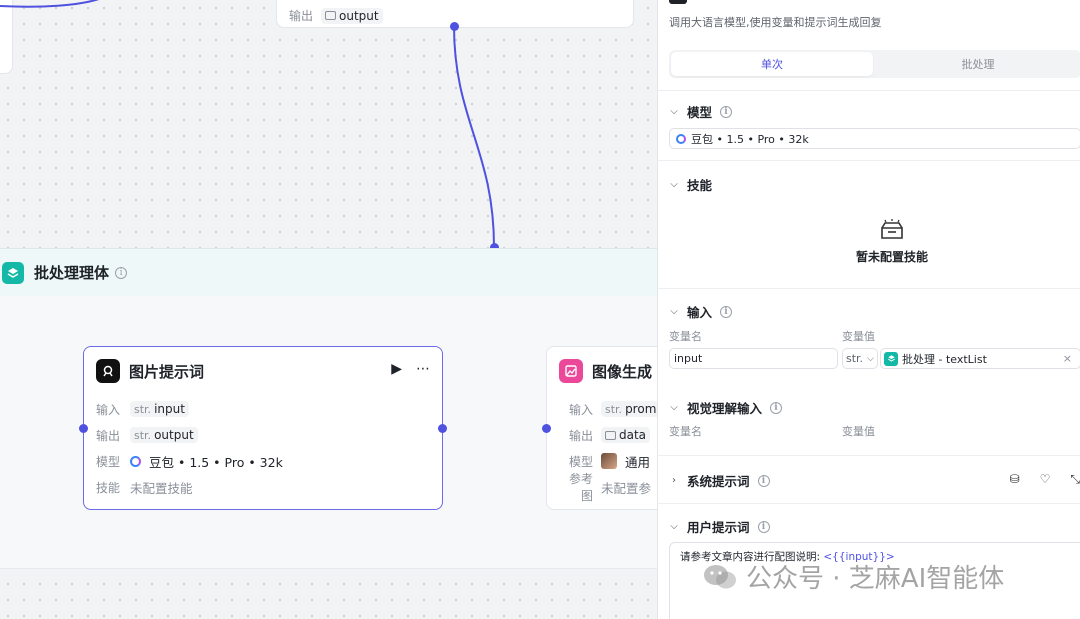 The width and height of the screenshot is (1080, 619). What do you see at coordinates (83, 428) in the screenshot?
I see `port-prompt-in` at bounding box center [83, 428].